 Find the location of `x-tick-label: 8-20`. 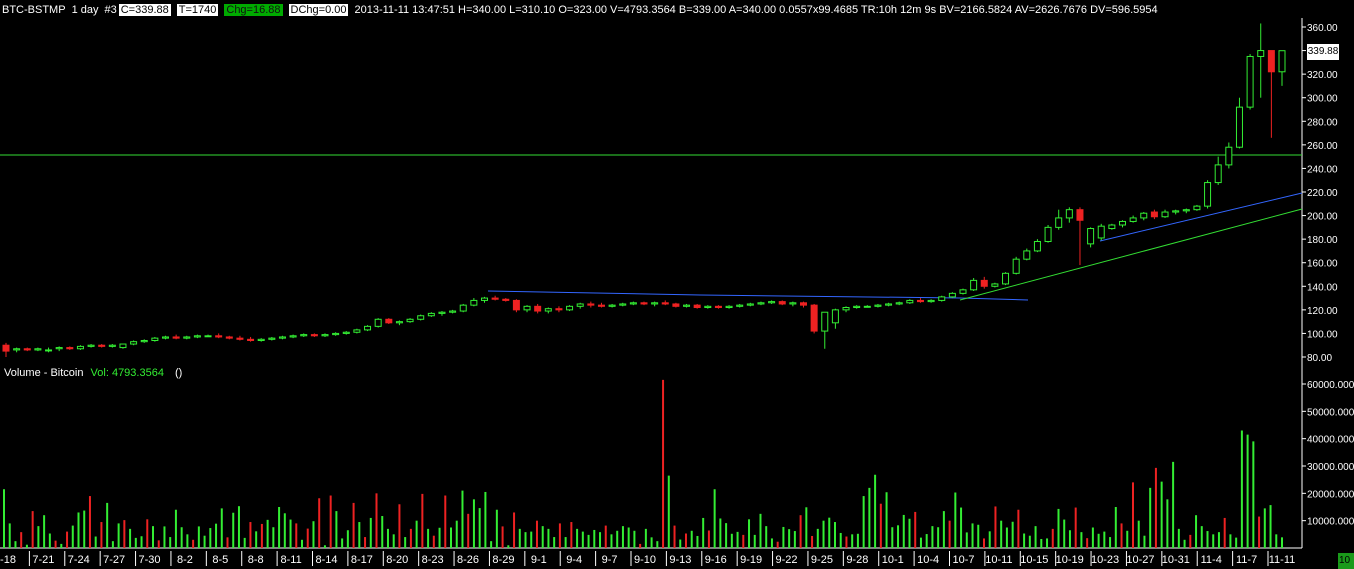

x-tick-label: 8-20 is located at coordinates (397, 560).